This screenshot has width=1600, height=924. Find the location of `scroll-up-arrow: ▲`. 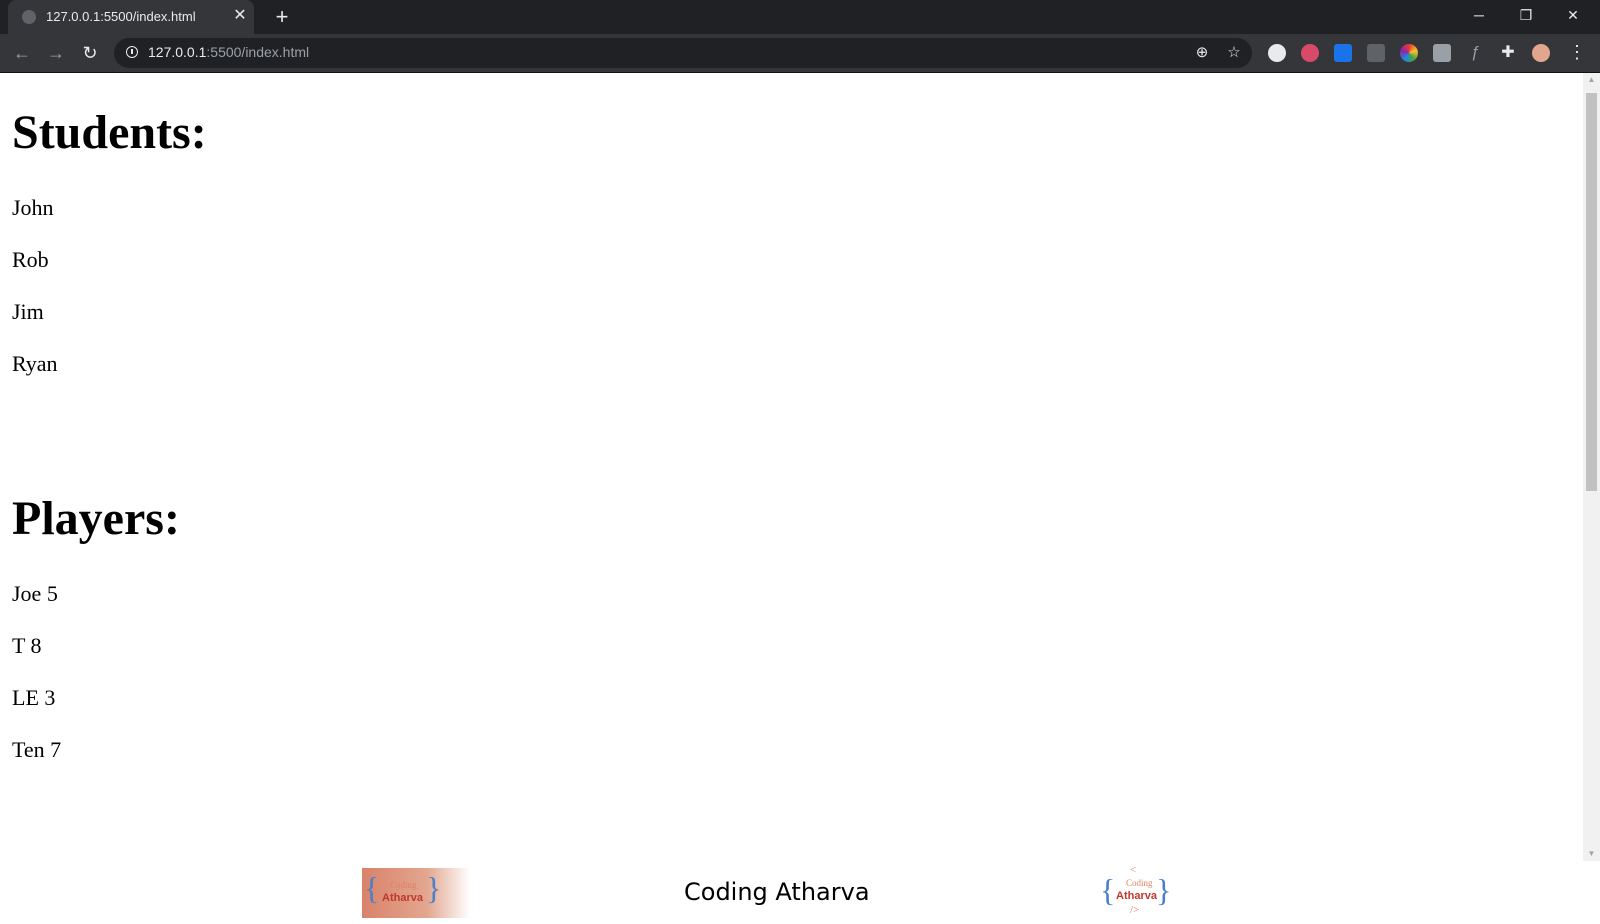

scroll-up-arrow: ▲ is located at coordinates (1591, 80).